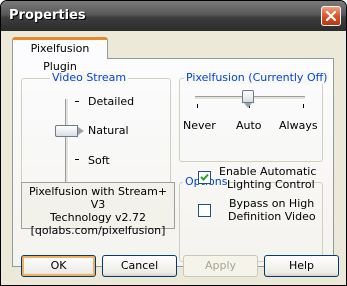 This screenshot has width=347, height=286. Describe the element at coordinates (272, 216) in the screenshot. I see `bypass-hd-label-line2: Definition Video` at that location.